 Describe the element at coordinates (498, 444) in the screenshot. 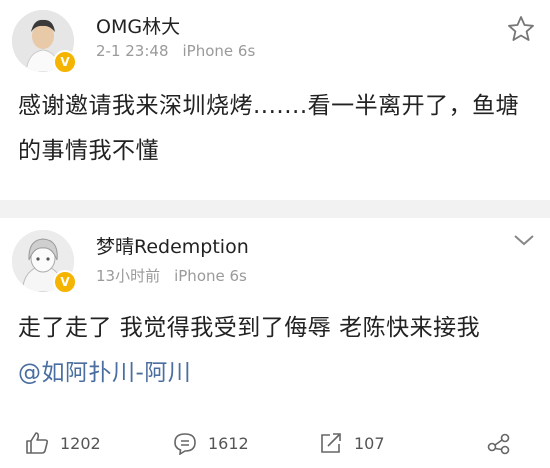

I see `share-icon` at that location.